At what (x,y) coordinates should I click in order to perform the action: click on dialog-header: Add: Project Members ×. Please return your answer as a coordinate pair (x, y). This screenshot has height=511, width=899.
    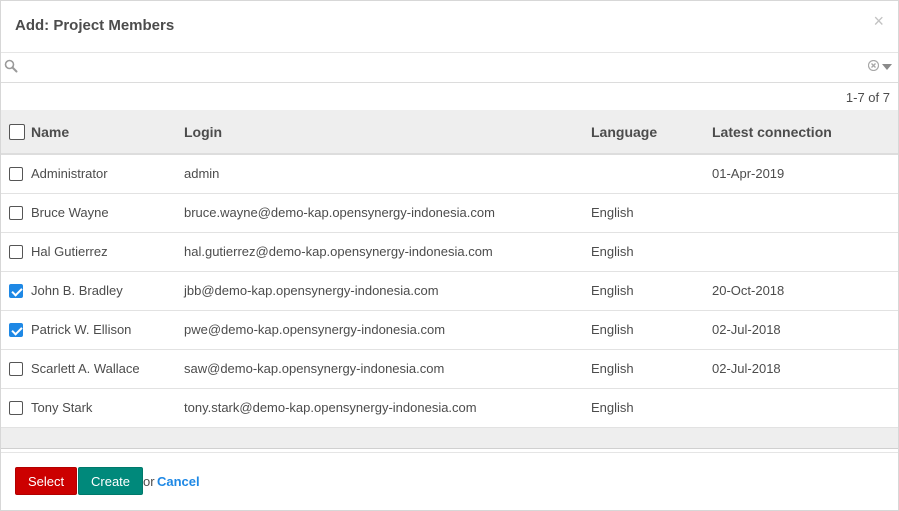
    Looking at the image, I should click on (449, 27).